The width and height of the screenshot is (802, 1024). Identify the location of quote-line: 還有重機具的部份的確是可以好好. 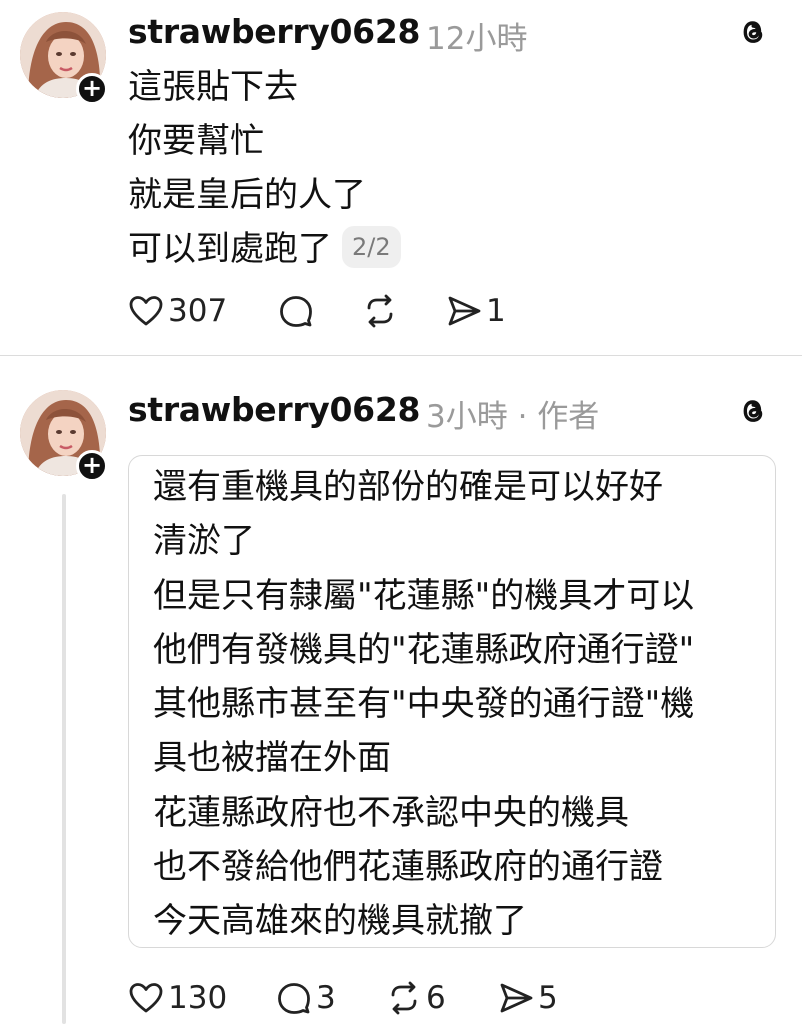
(408, 487).